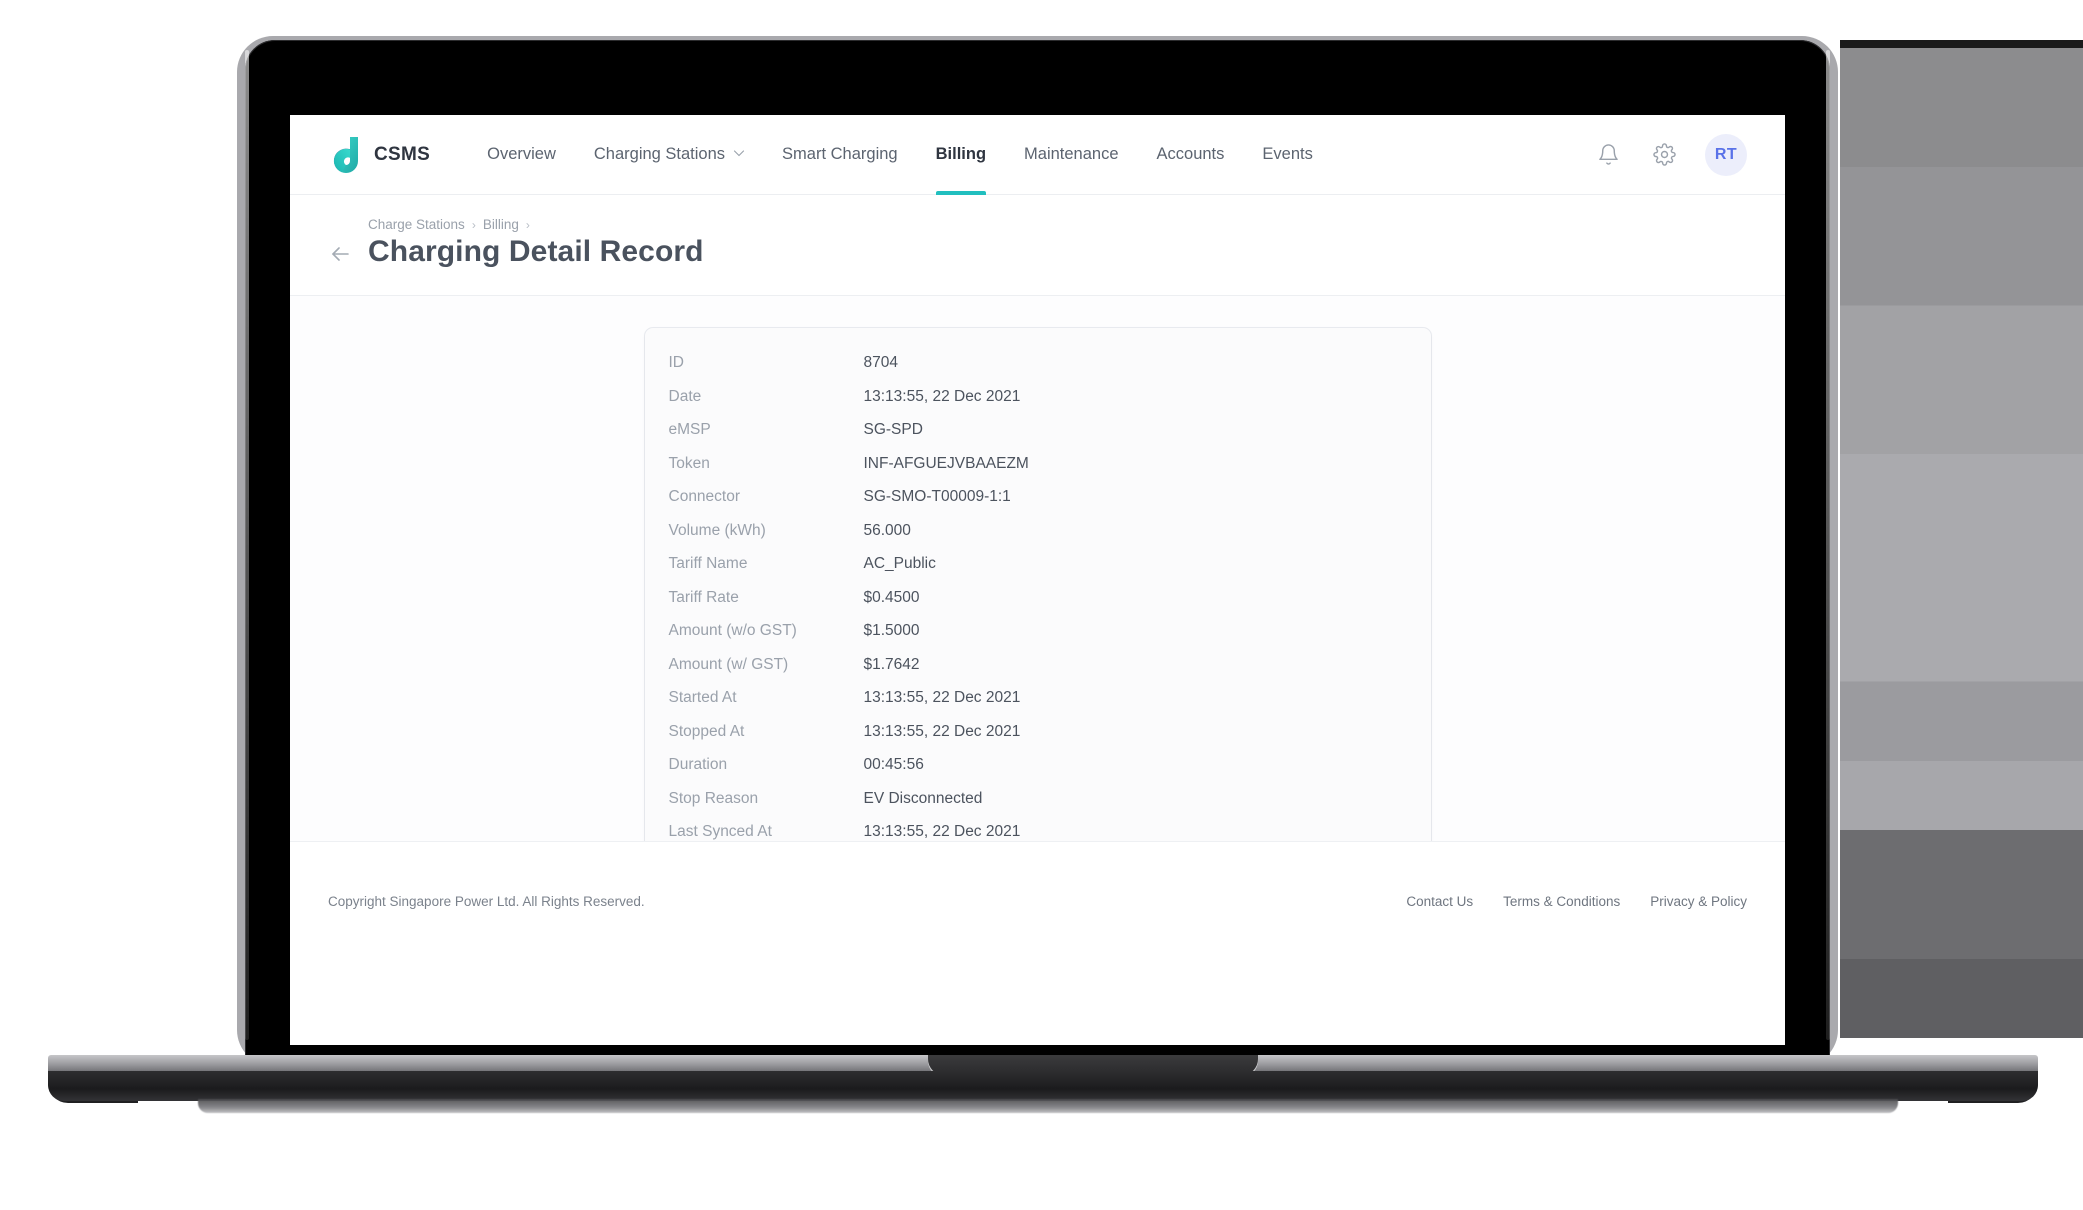 The image size is (2083, 1210). Describe the element at coordinates (1038, 505) in the screenshot. I see `detail-row: Connector SG-SMO-T00009-1:1` at that location.